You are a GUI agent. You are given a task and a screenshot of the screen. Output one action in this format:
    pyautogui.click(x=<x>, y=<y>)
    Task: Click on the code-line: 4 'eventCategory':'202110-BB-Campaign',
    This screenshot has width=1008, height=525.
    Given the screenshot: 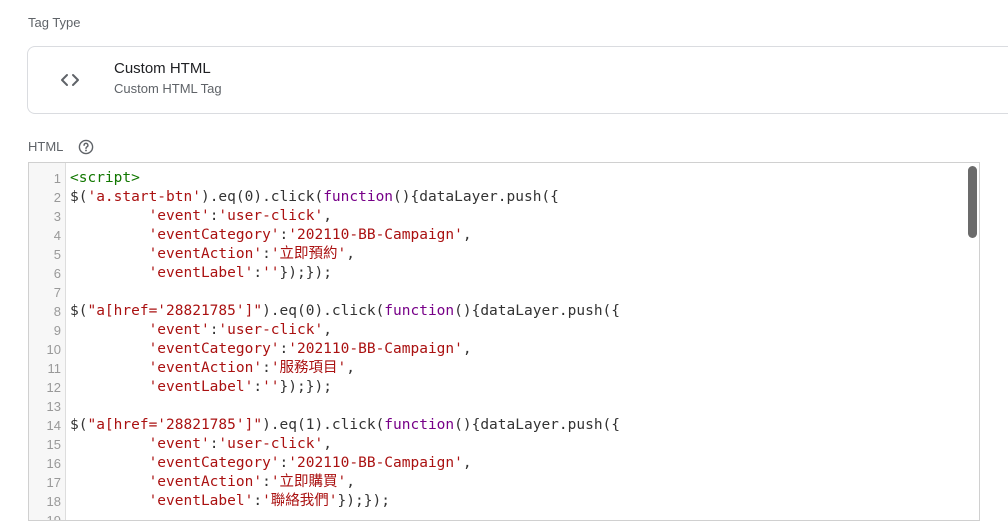 What is the action you would take?
    pyautogui.click(x=504, y=235)
    